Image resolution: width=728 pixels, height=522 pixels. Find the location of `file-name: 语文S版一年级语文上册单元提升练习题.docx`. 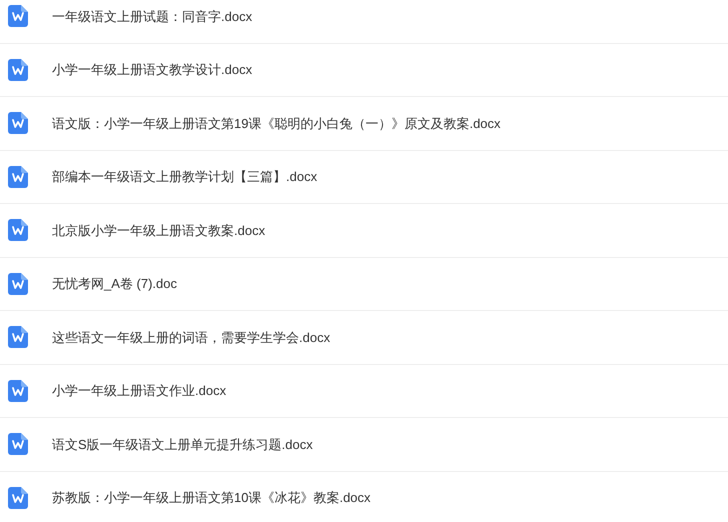

file-name: 语文S版一年级语文上册单元提升练习题.docx is located at coordinates (182, 444).